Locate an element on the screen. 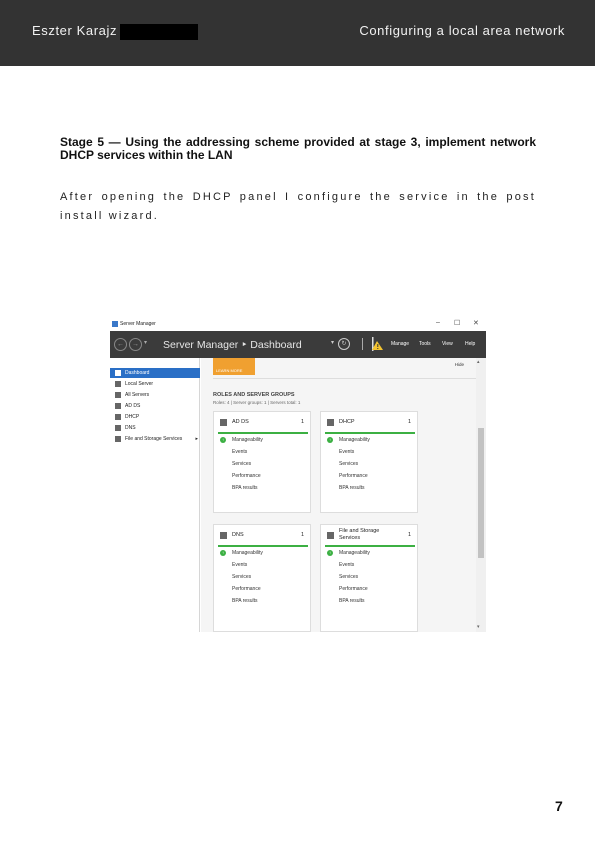 This screenshot has width=595, height=842. back-icon: ← is located at coordinates (120, 344).